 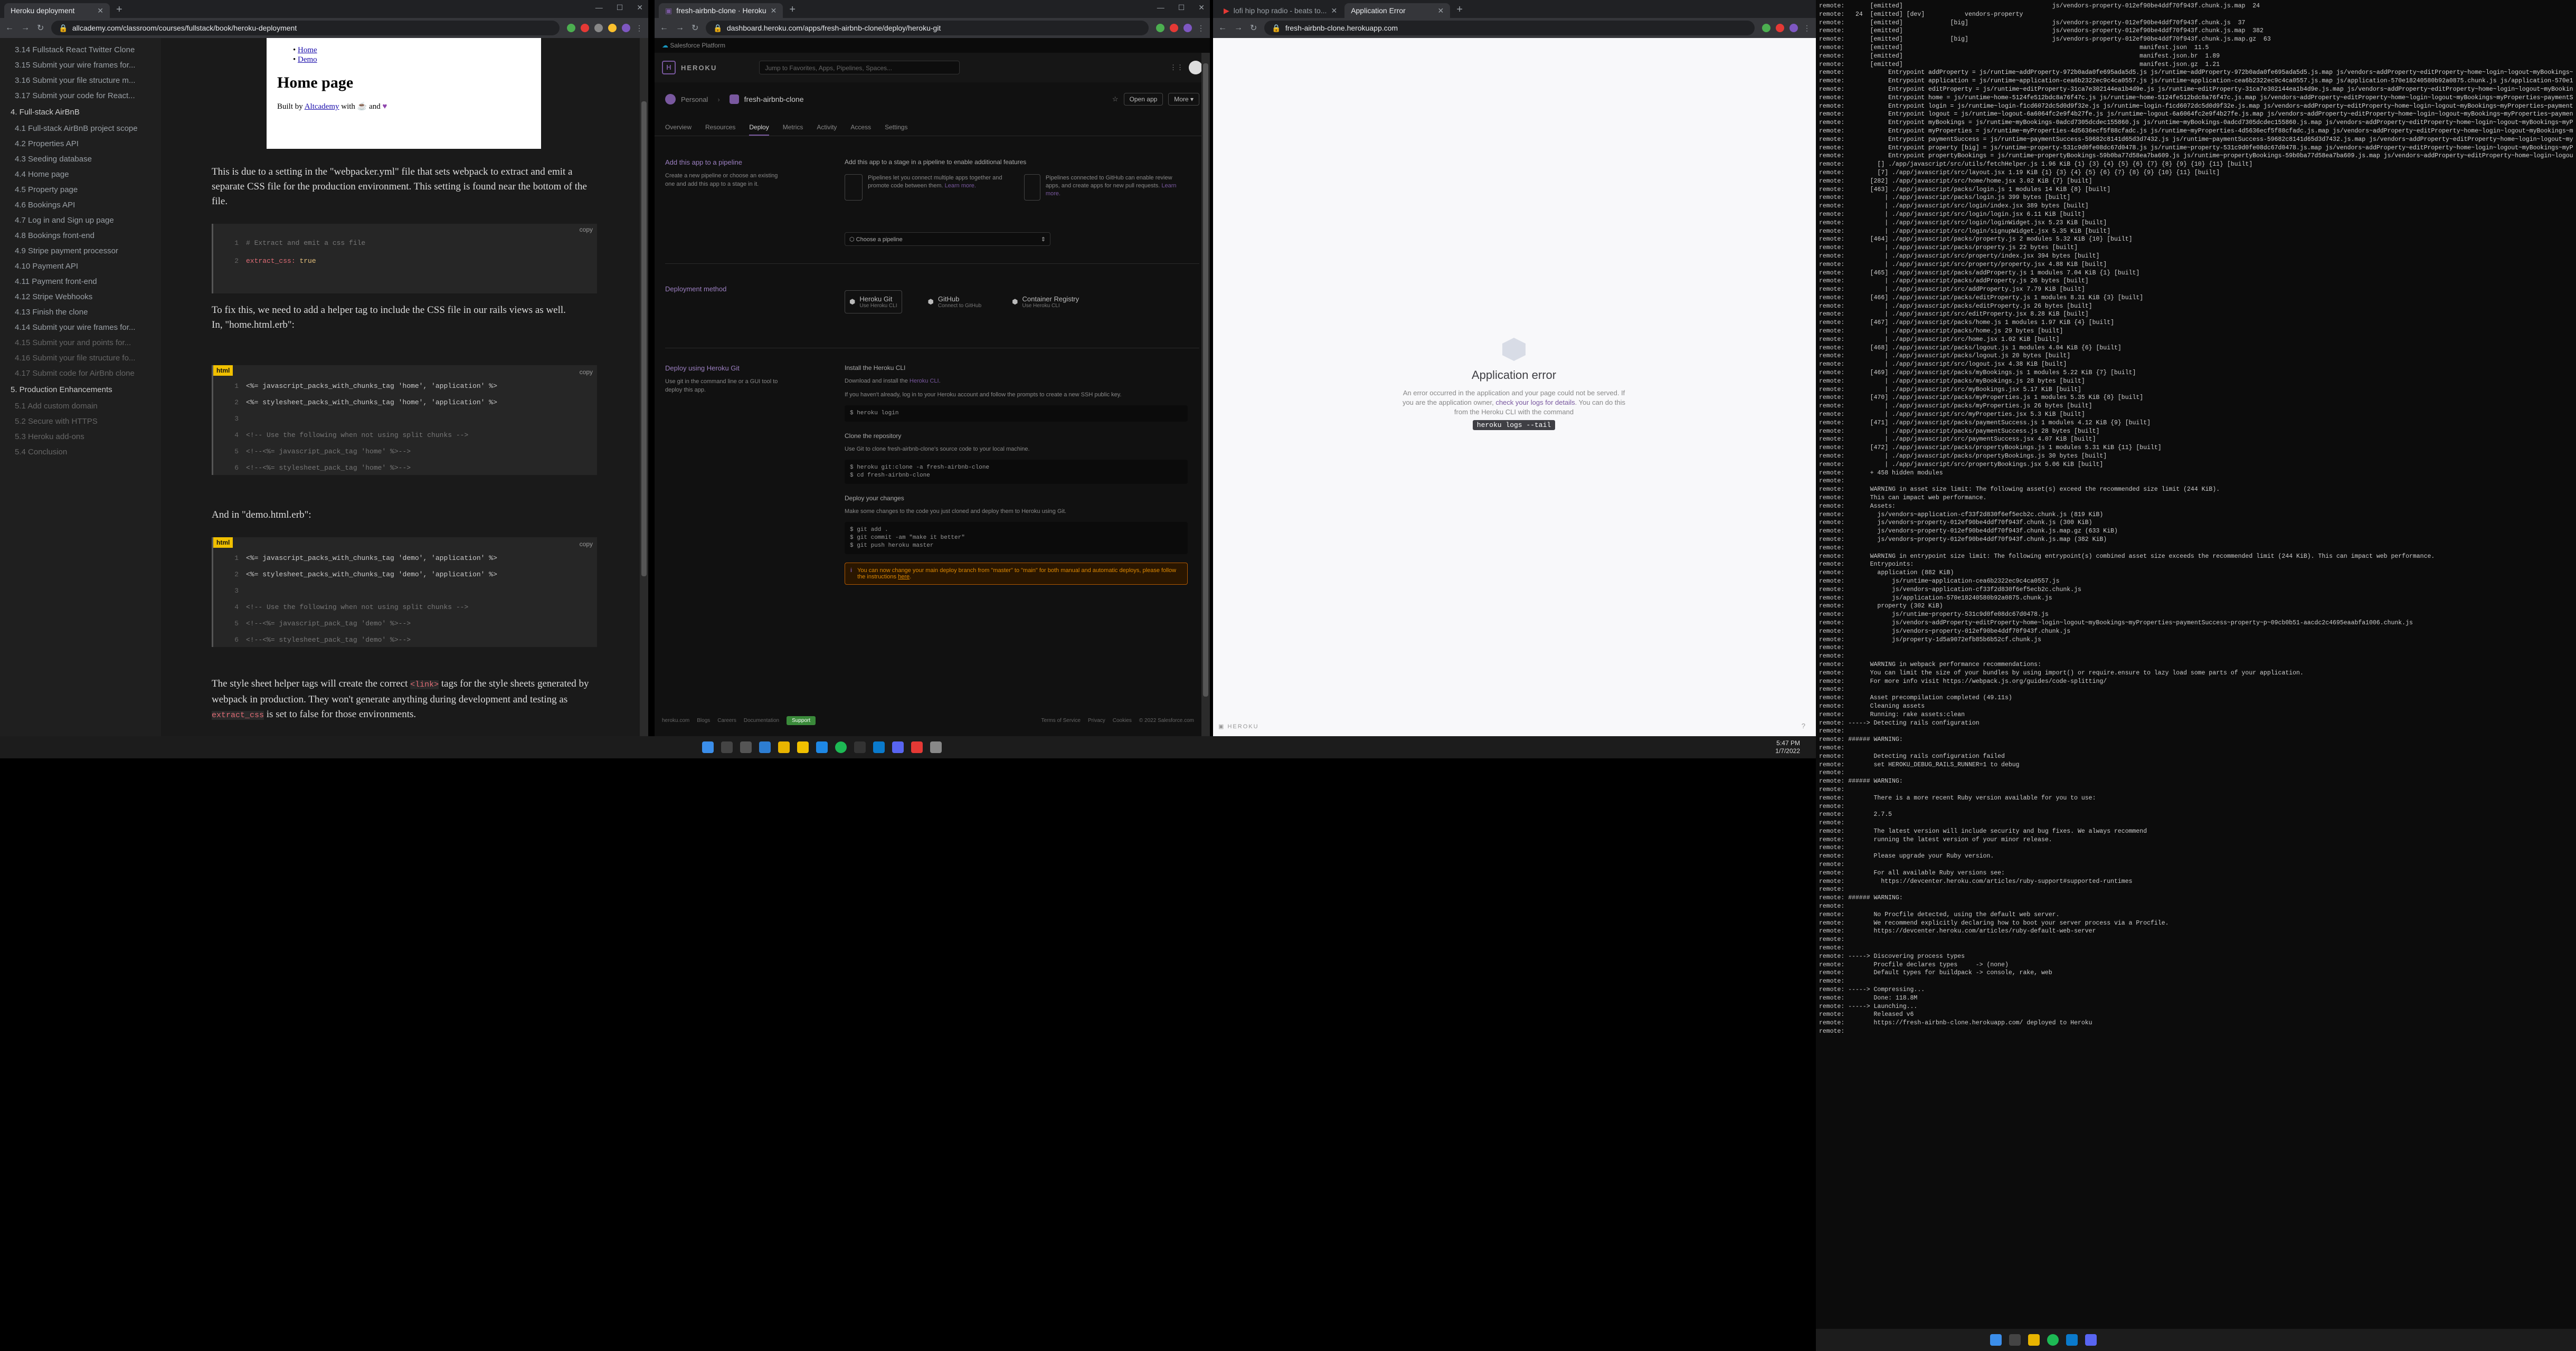 What do you see at coordinates (703, 721) in the screenshot?
I see `footer-link: Blogs` at bounding box center [703, 721].